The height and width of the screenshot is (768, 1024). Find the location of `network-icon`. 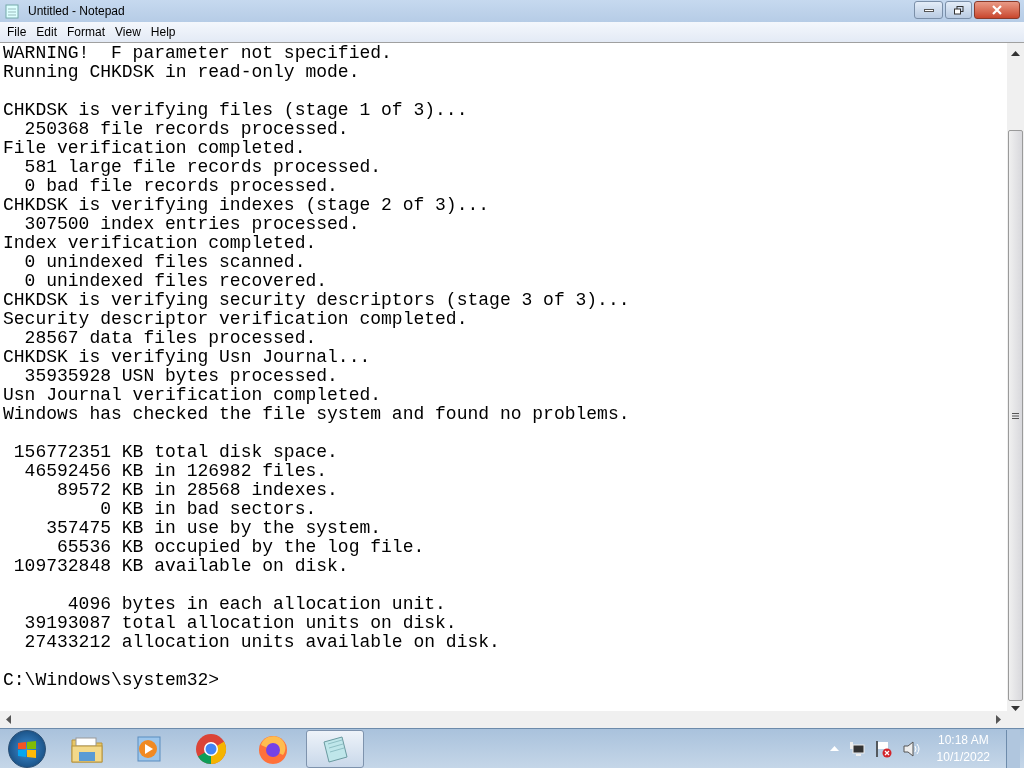

network-icon is located at coordinates (856, 748).